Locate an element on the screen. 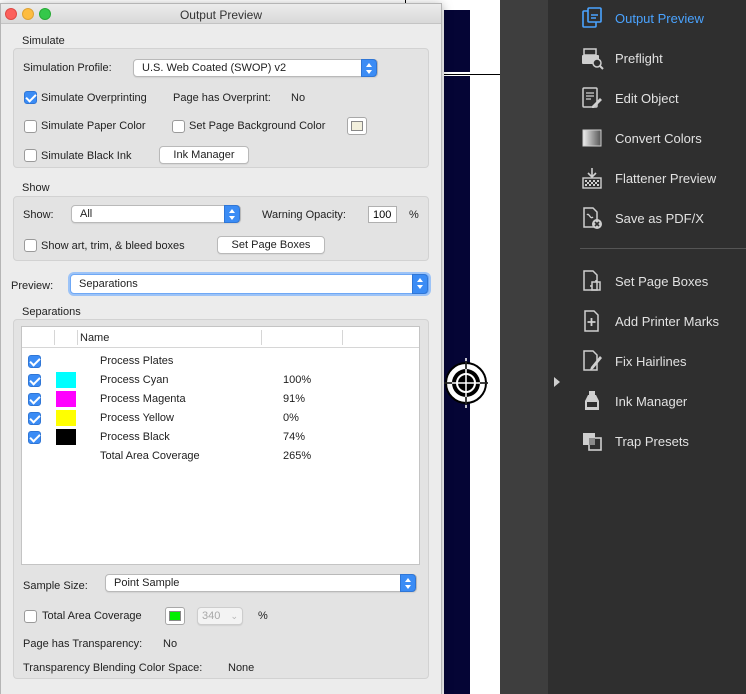 This screenshot has height=694, width=746. set-page-background-label: Set Page Background Color is located at coordinates (257, 126).